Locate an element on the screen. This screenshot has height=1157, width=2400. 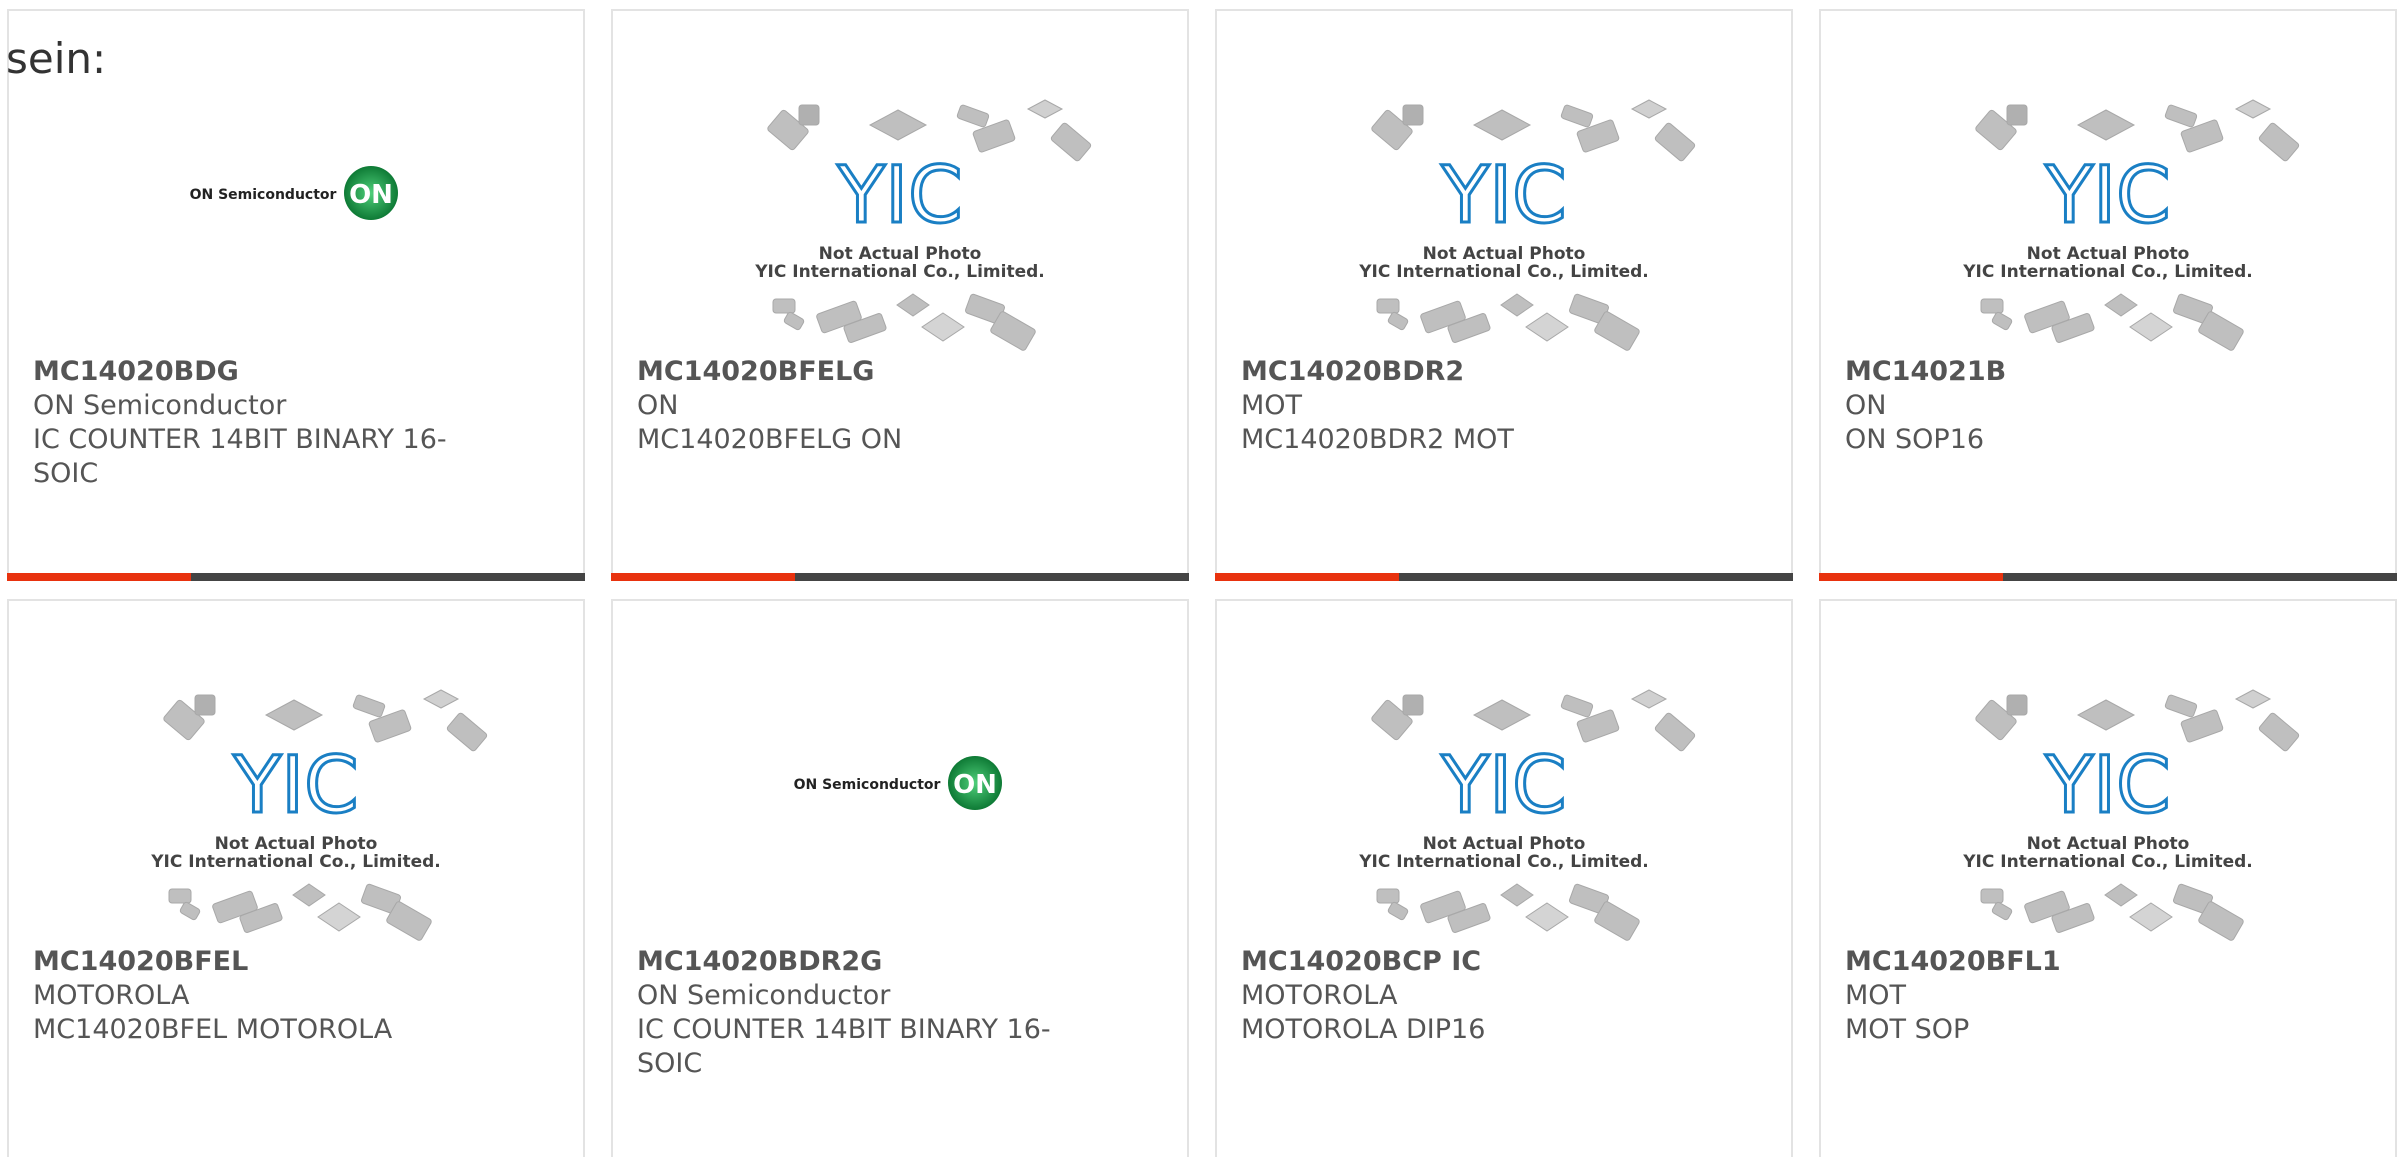
description: MOT SOP is located at coordinates (1907, 1029).